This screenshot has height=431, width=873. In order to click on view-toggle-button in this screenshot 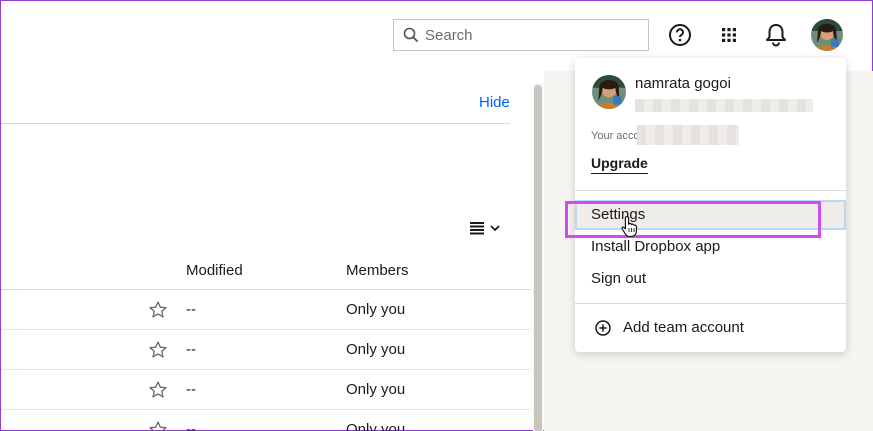, I will do `click(485, 228)`.